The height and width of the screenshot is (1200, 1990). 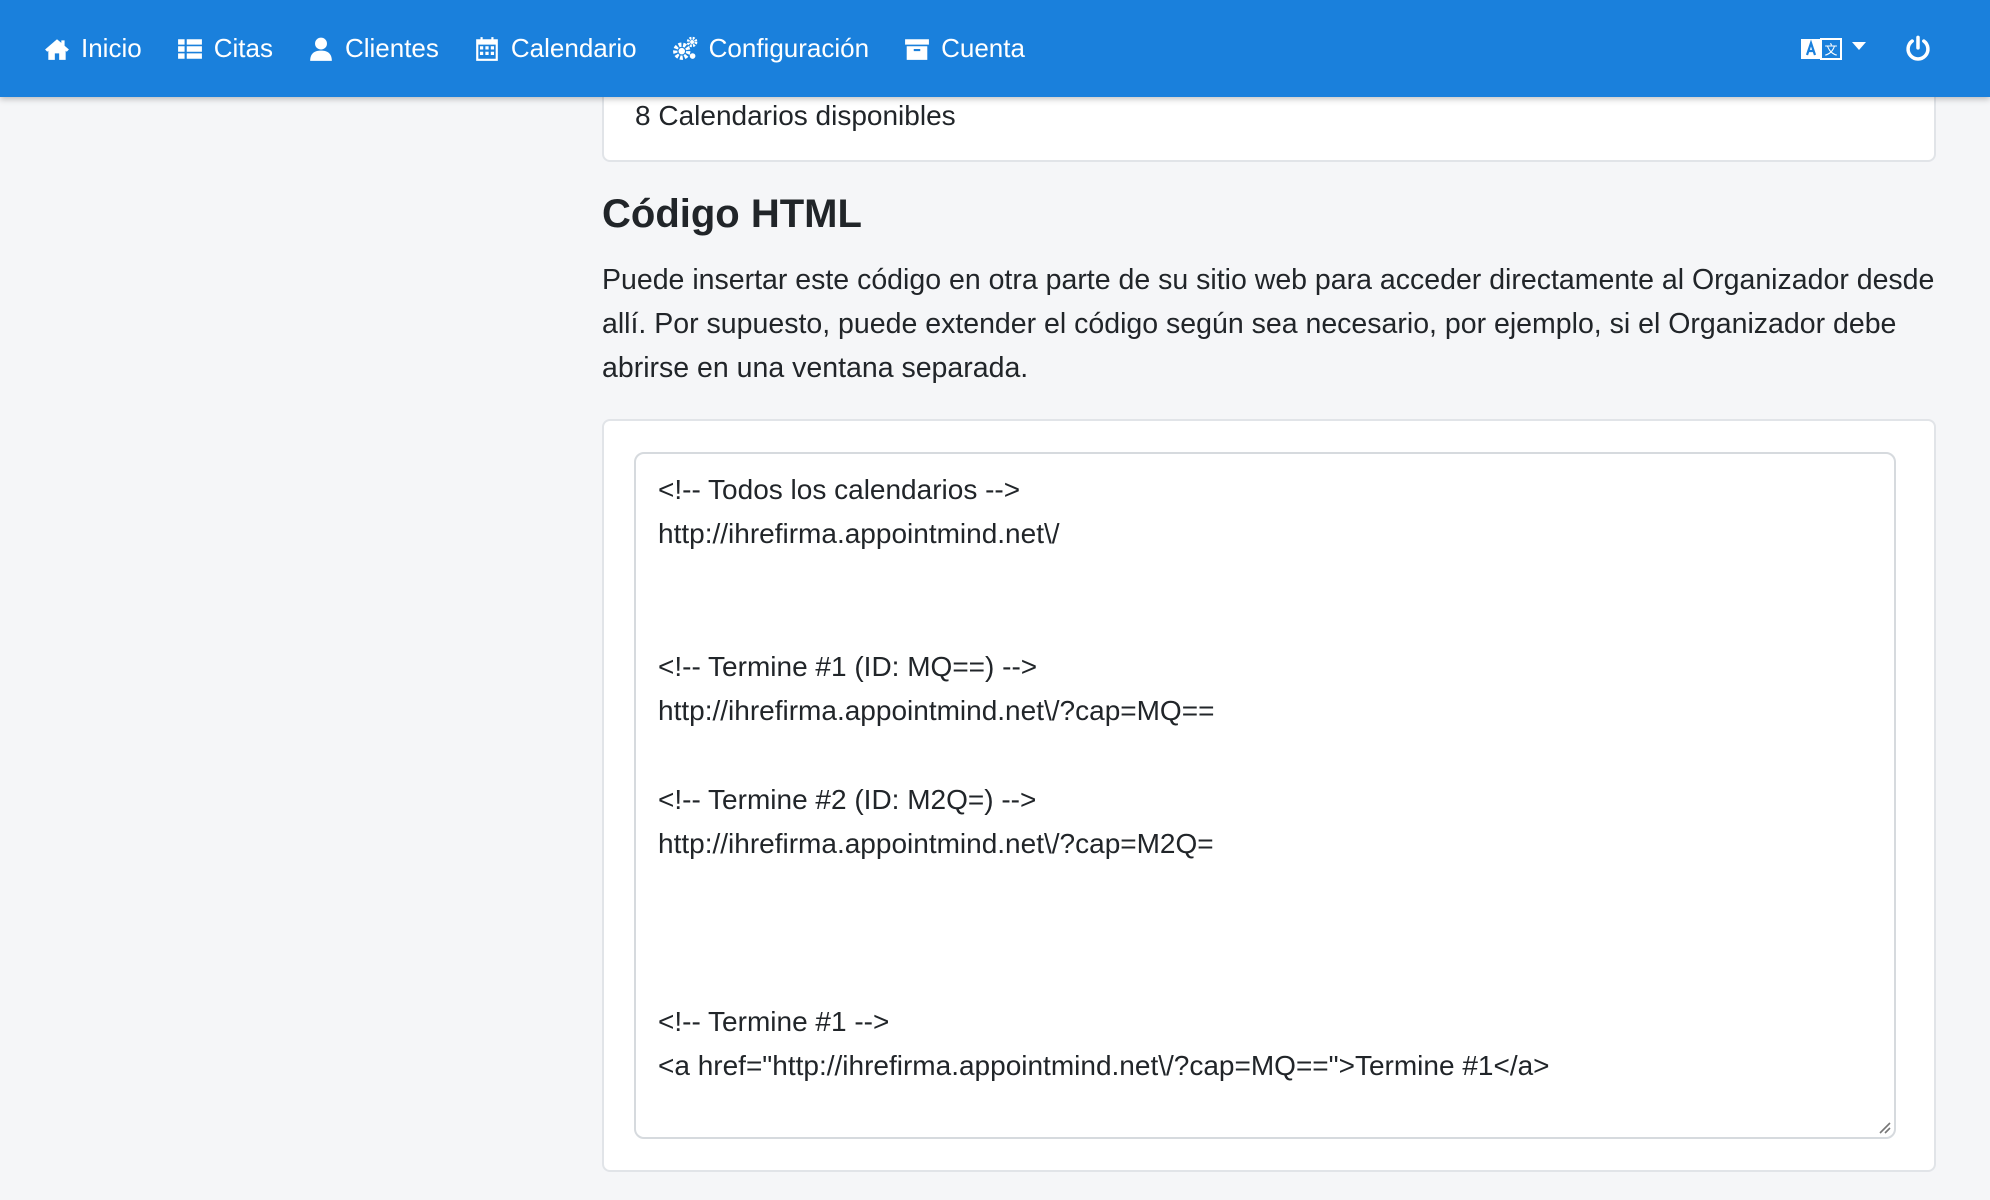 I want to click on nav-item-label: Calendario, so click(x=573, y=48).